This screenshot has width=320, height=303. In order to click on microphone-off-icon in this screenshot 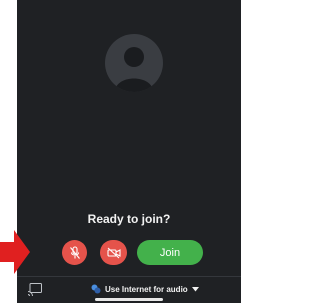, I will do `click(74, 252)`.